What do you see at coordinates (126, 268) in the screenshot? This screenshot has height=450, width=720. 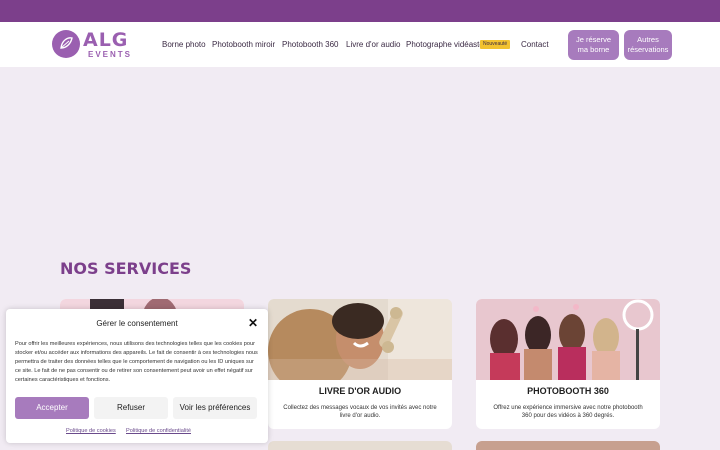 I see `section-title: NOS SERVICES` at bounding box center [126, 268].